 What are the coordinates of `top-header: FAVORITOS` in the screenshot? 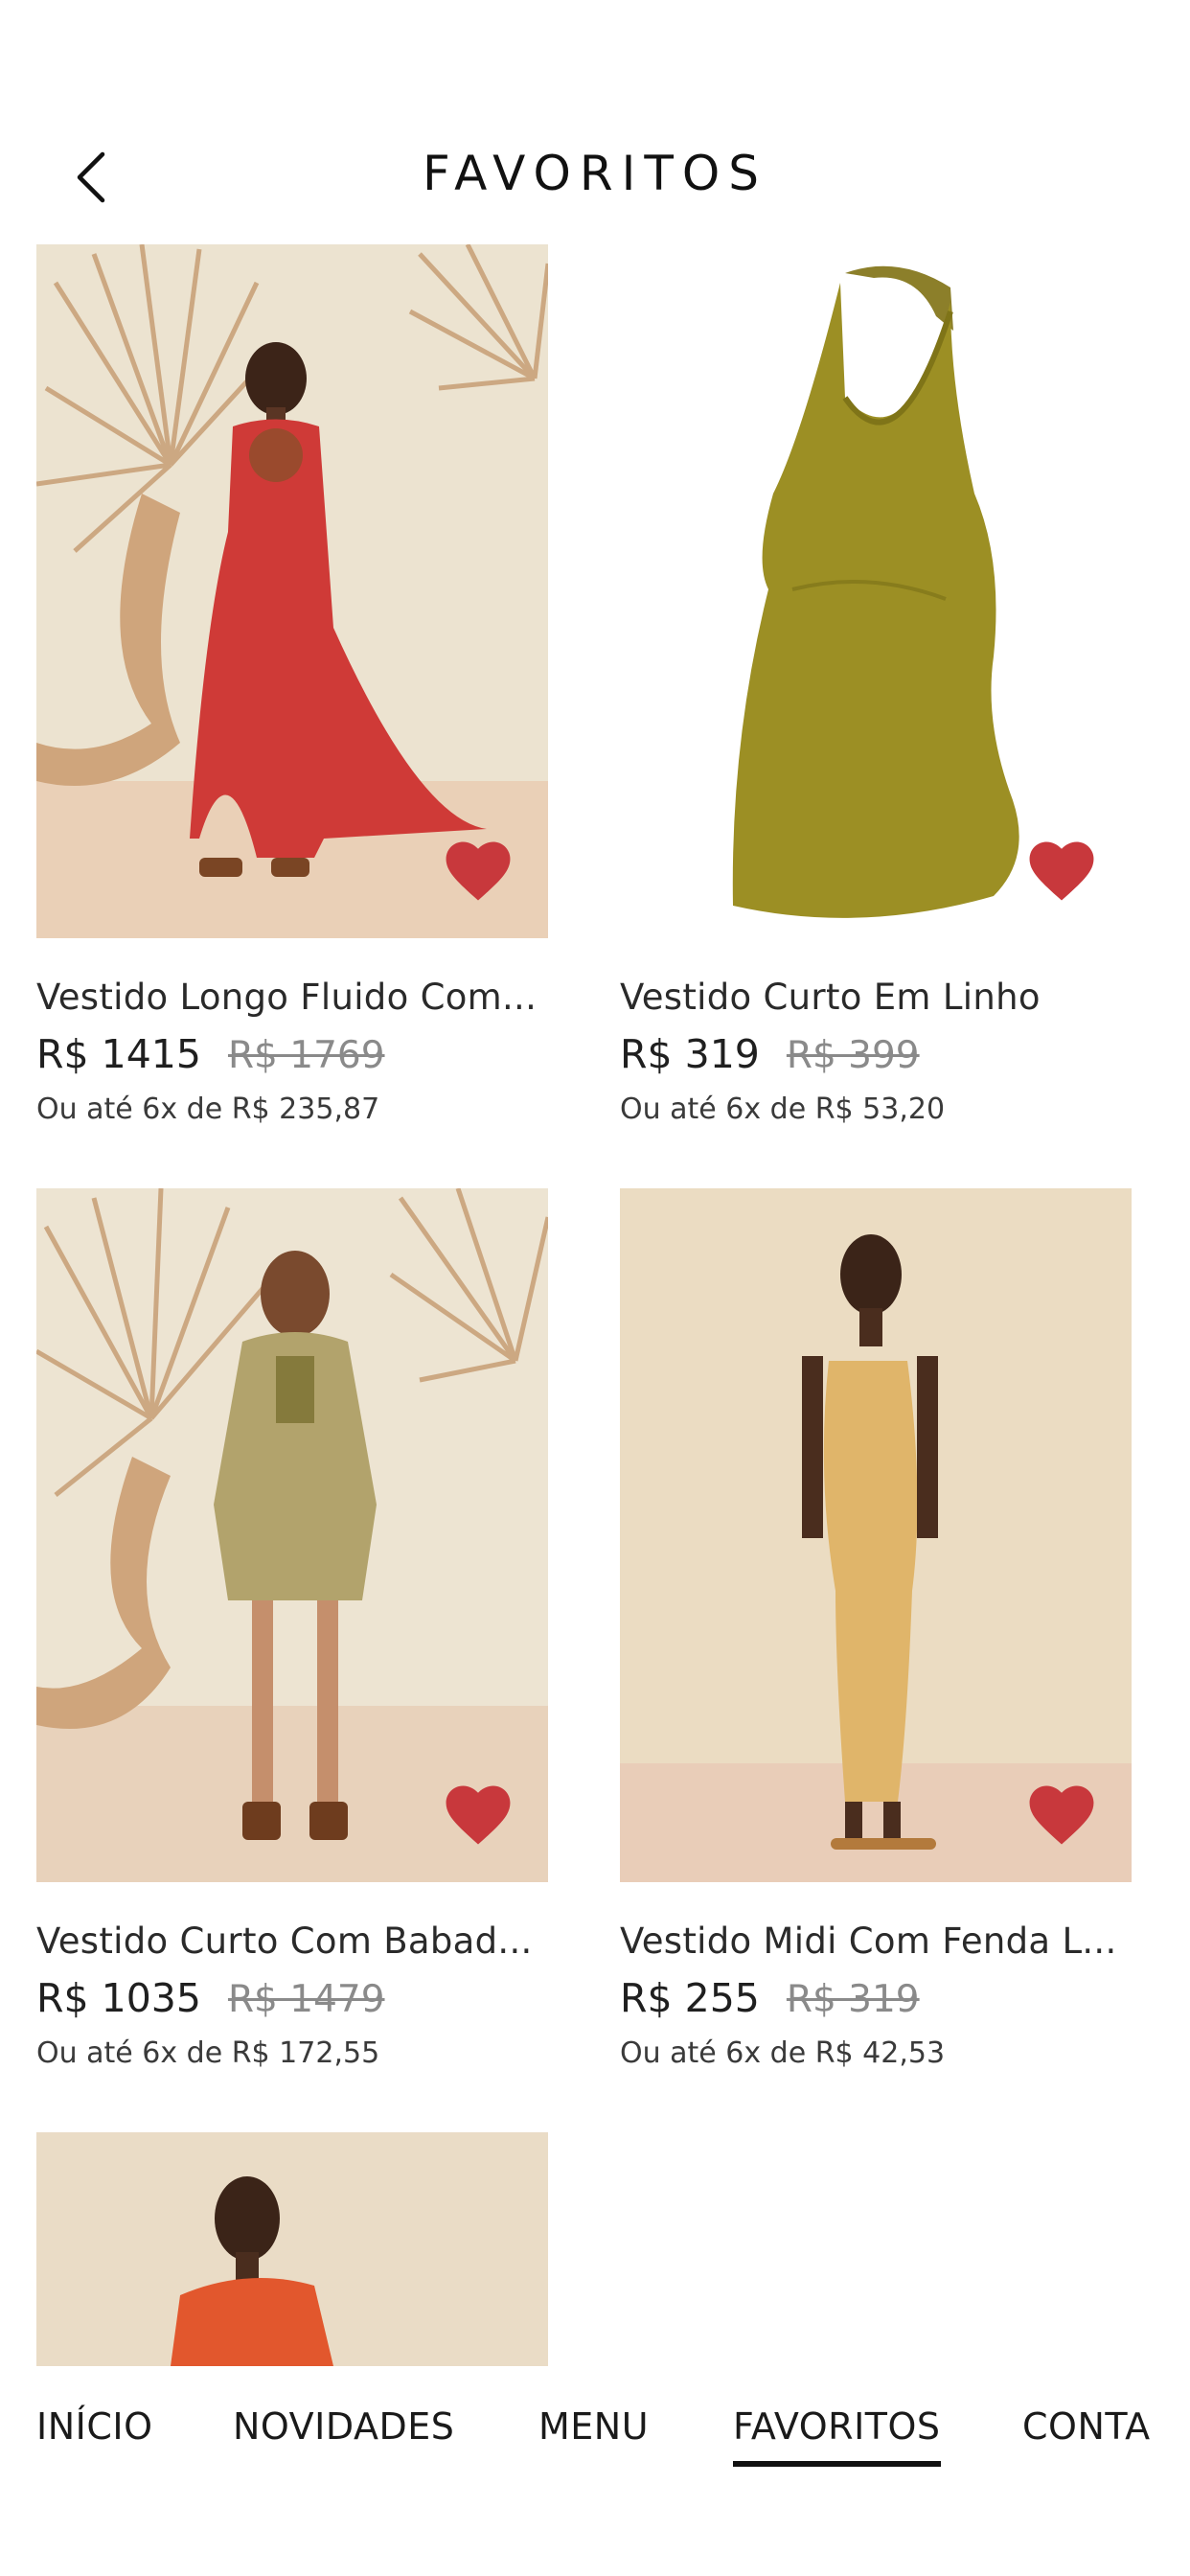 It's located at (595, 177).